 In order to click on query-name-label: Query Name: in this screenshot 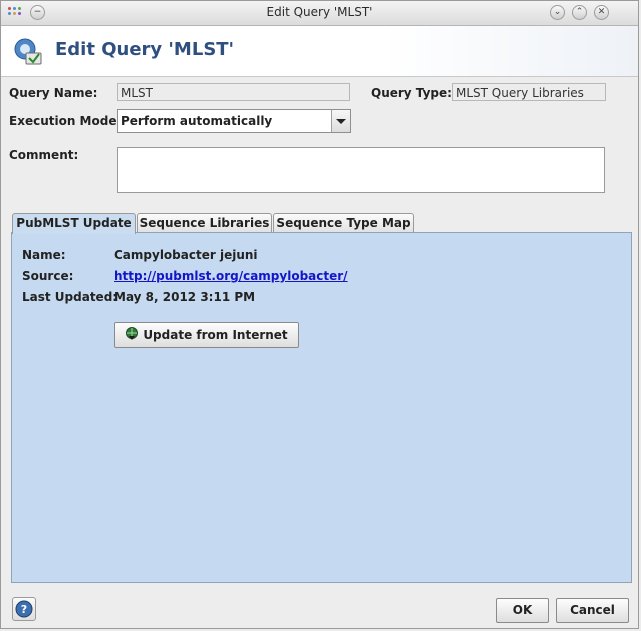, I will do `click(53, 93)`.